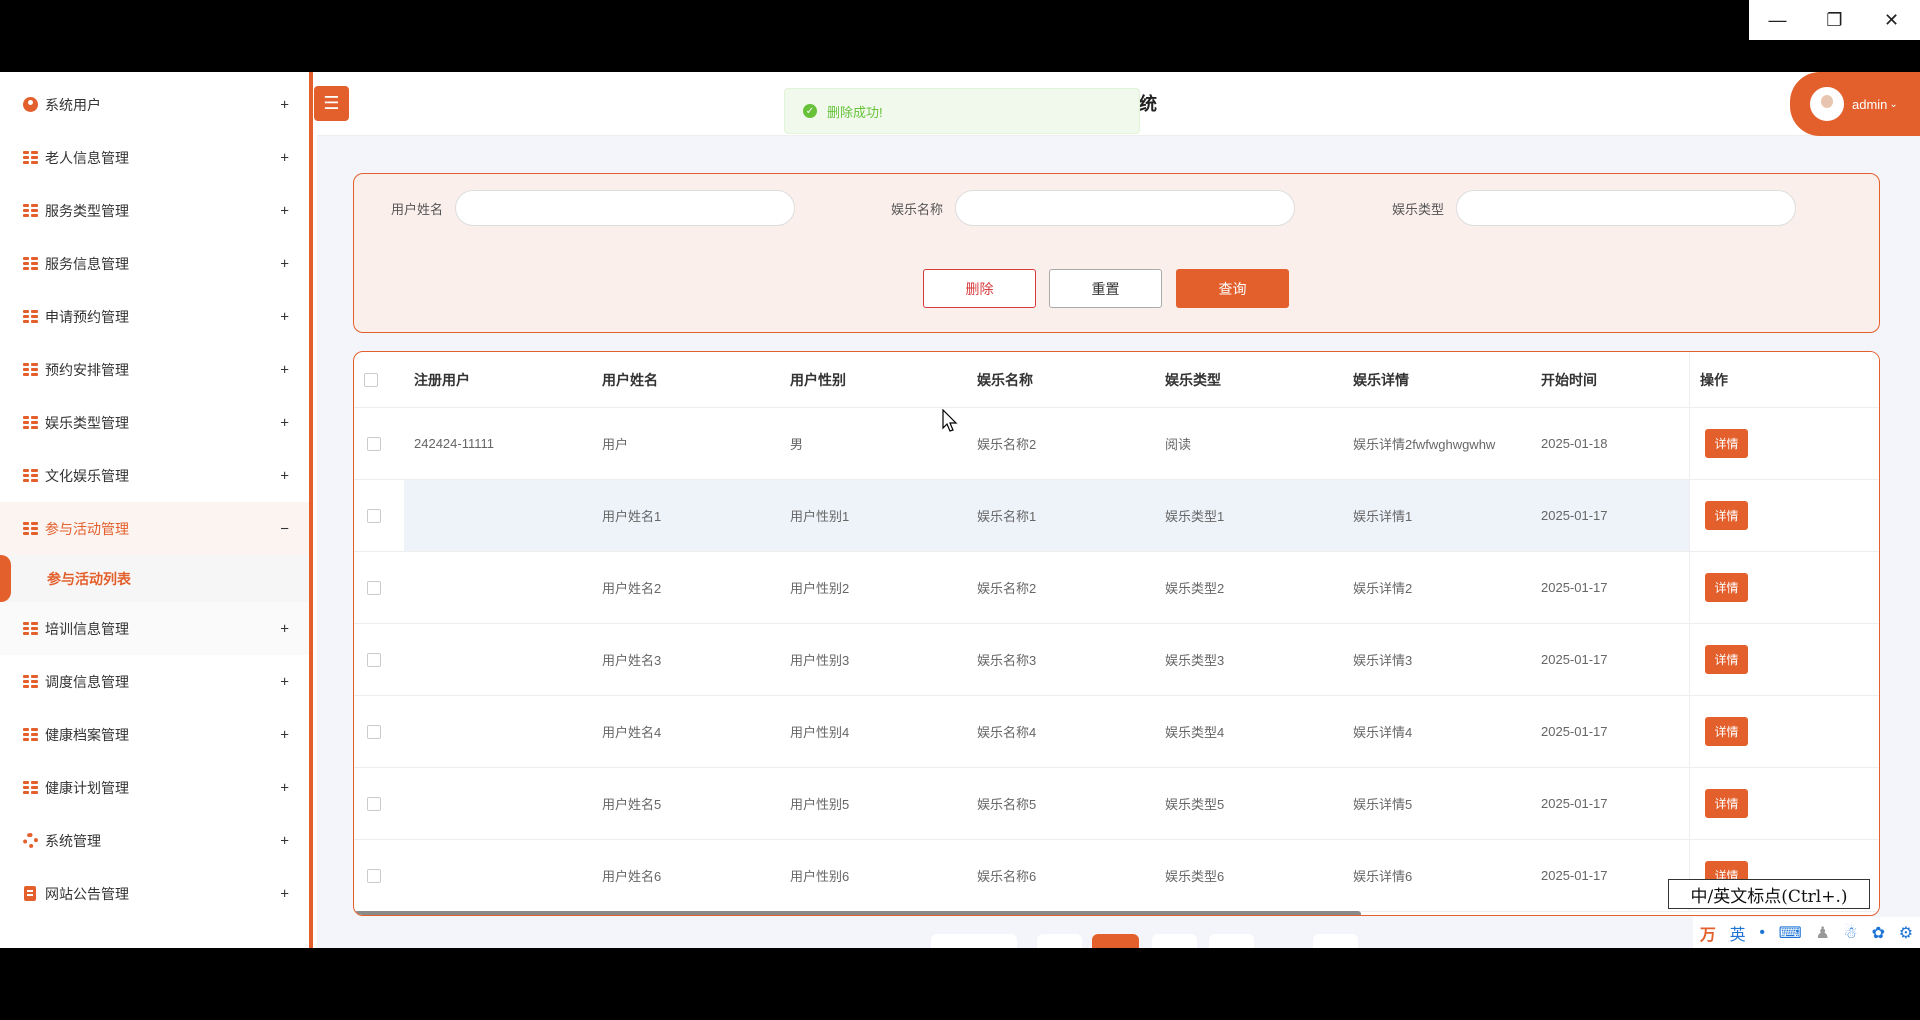 This screenshot has width=1920, height=1020. I want to click on ime-logo-icon: 万, so click(1708, 933).